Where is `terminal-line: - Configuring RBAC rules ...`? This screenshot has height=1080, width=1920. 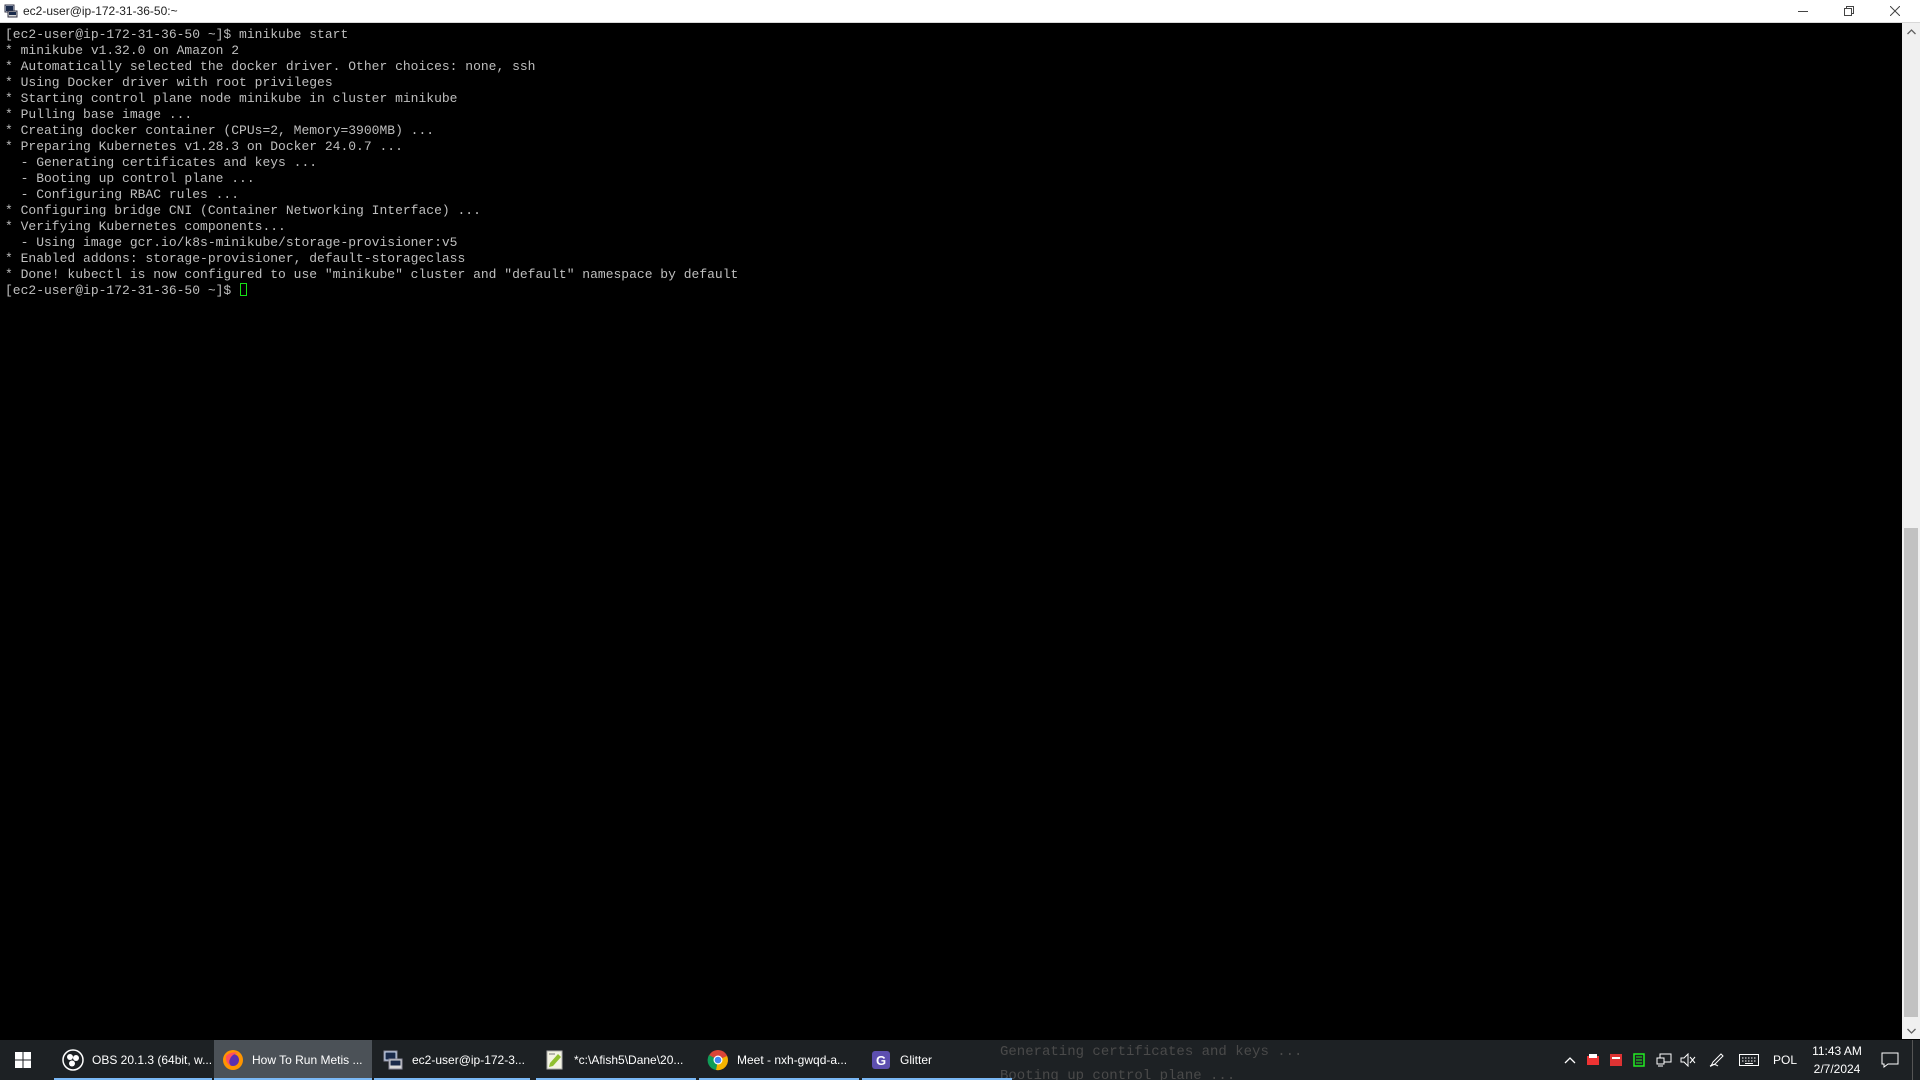 terminal-line: - Configuring RBAC rules ... is located at coordinates (122, 194).